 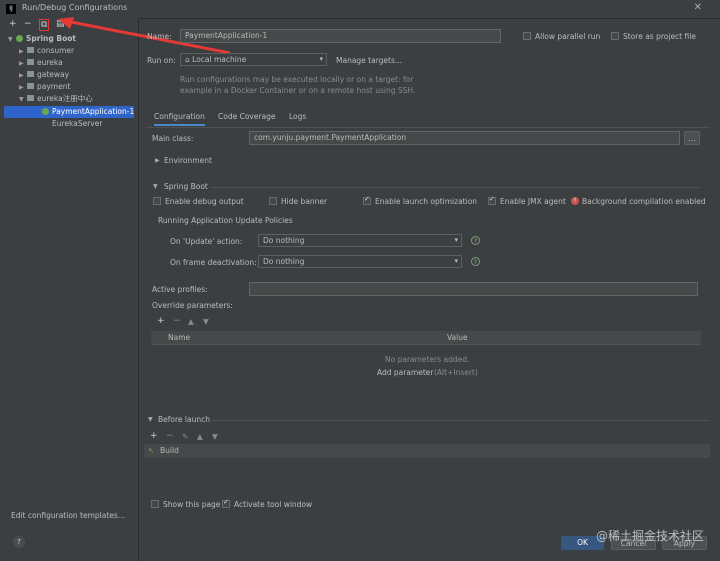 What do you see at coordinates (360, 240) in the screenshot?
I see `on-update-dropdown: Do nothing ▾` at bounding box center [360, 240].